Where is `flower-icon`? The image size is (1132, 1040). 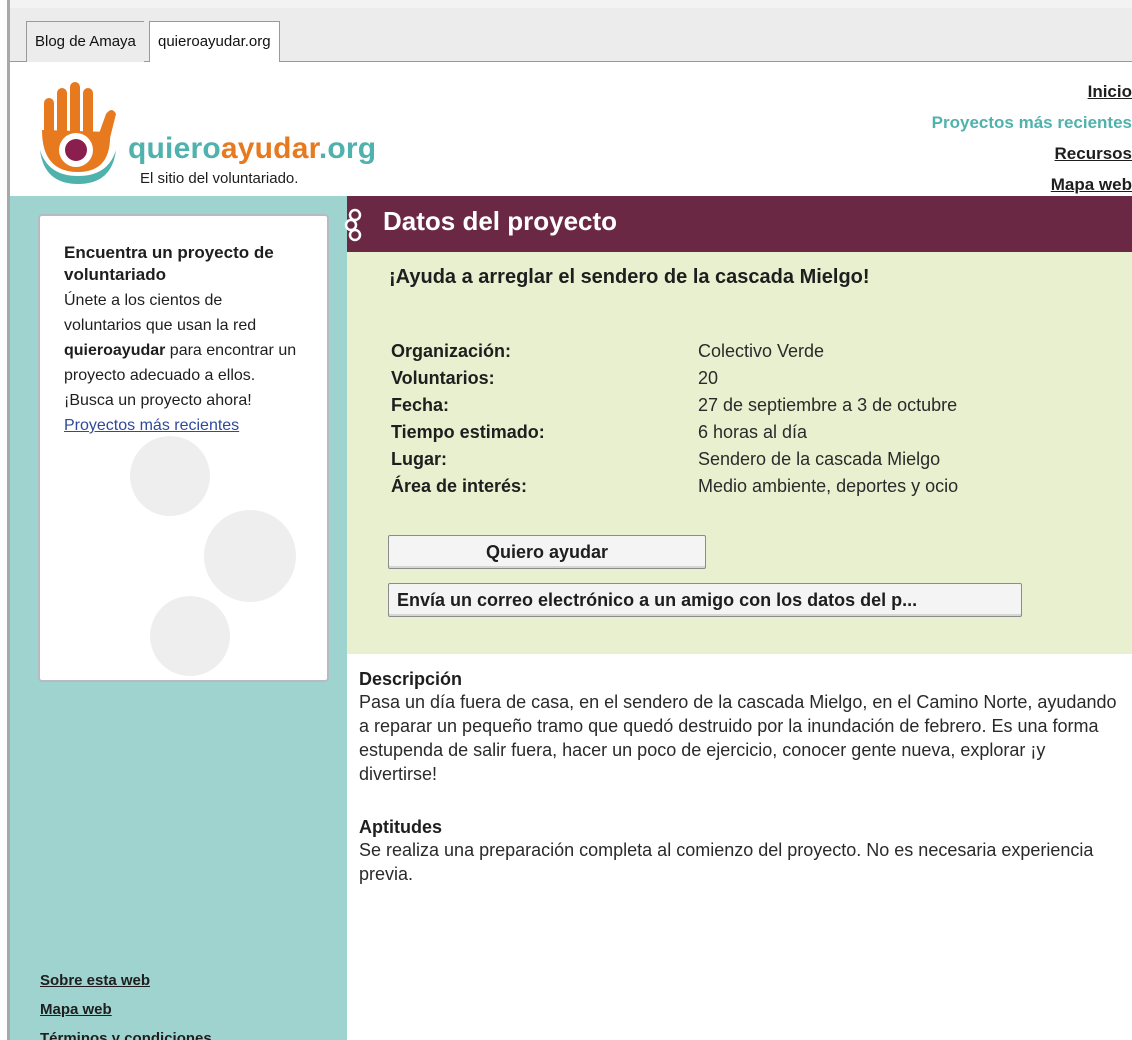
flower-icon is located at coordinates (355, 227).